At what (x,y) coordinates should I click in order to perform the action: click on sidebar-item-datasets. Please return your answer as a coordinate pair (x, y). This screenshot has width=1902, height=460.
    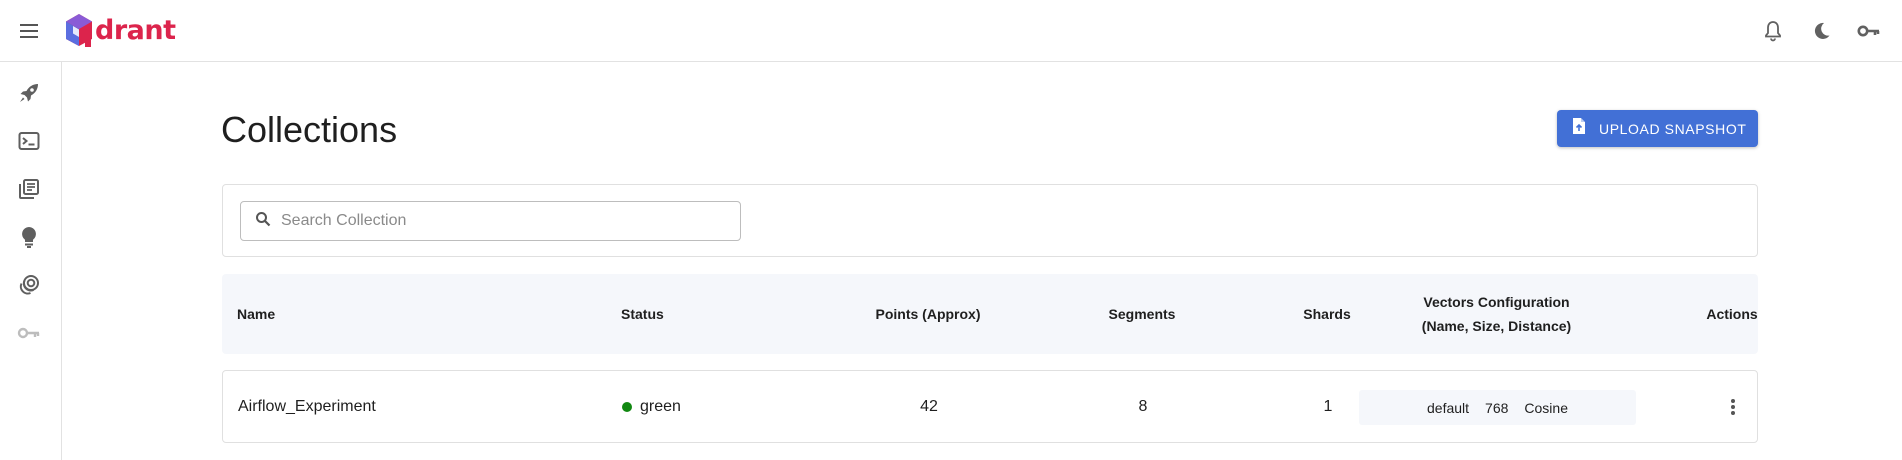
    Looking at the image, I should click on (29, 287).